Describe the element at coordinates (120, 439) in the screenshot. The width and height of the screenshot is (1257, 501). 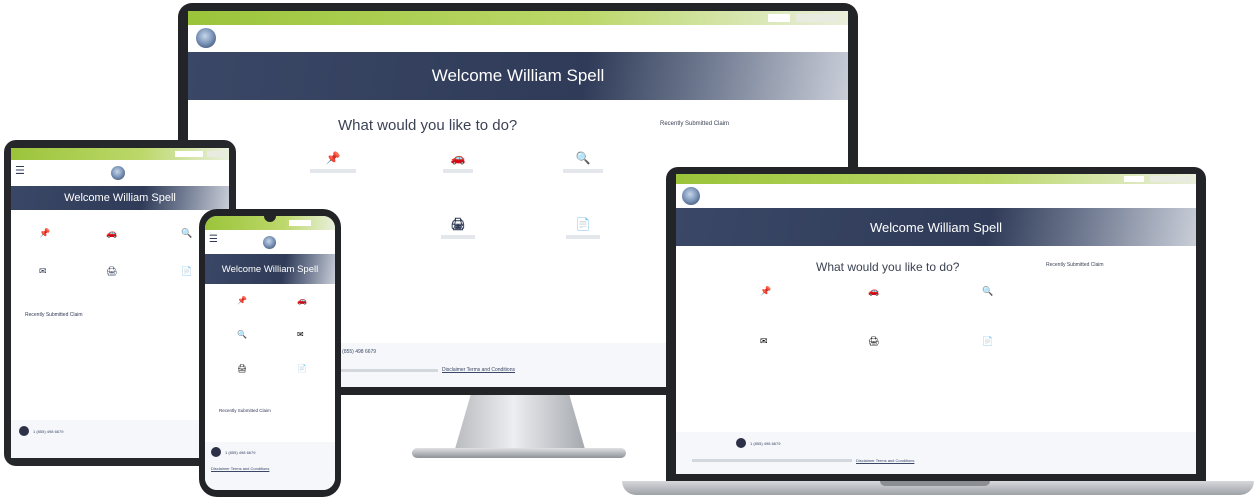
I see `footer: 1 (855) 498 6679` at that location.